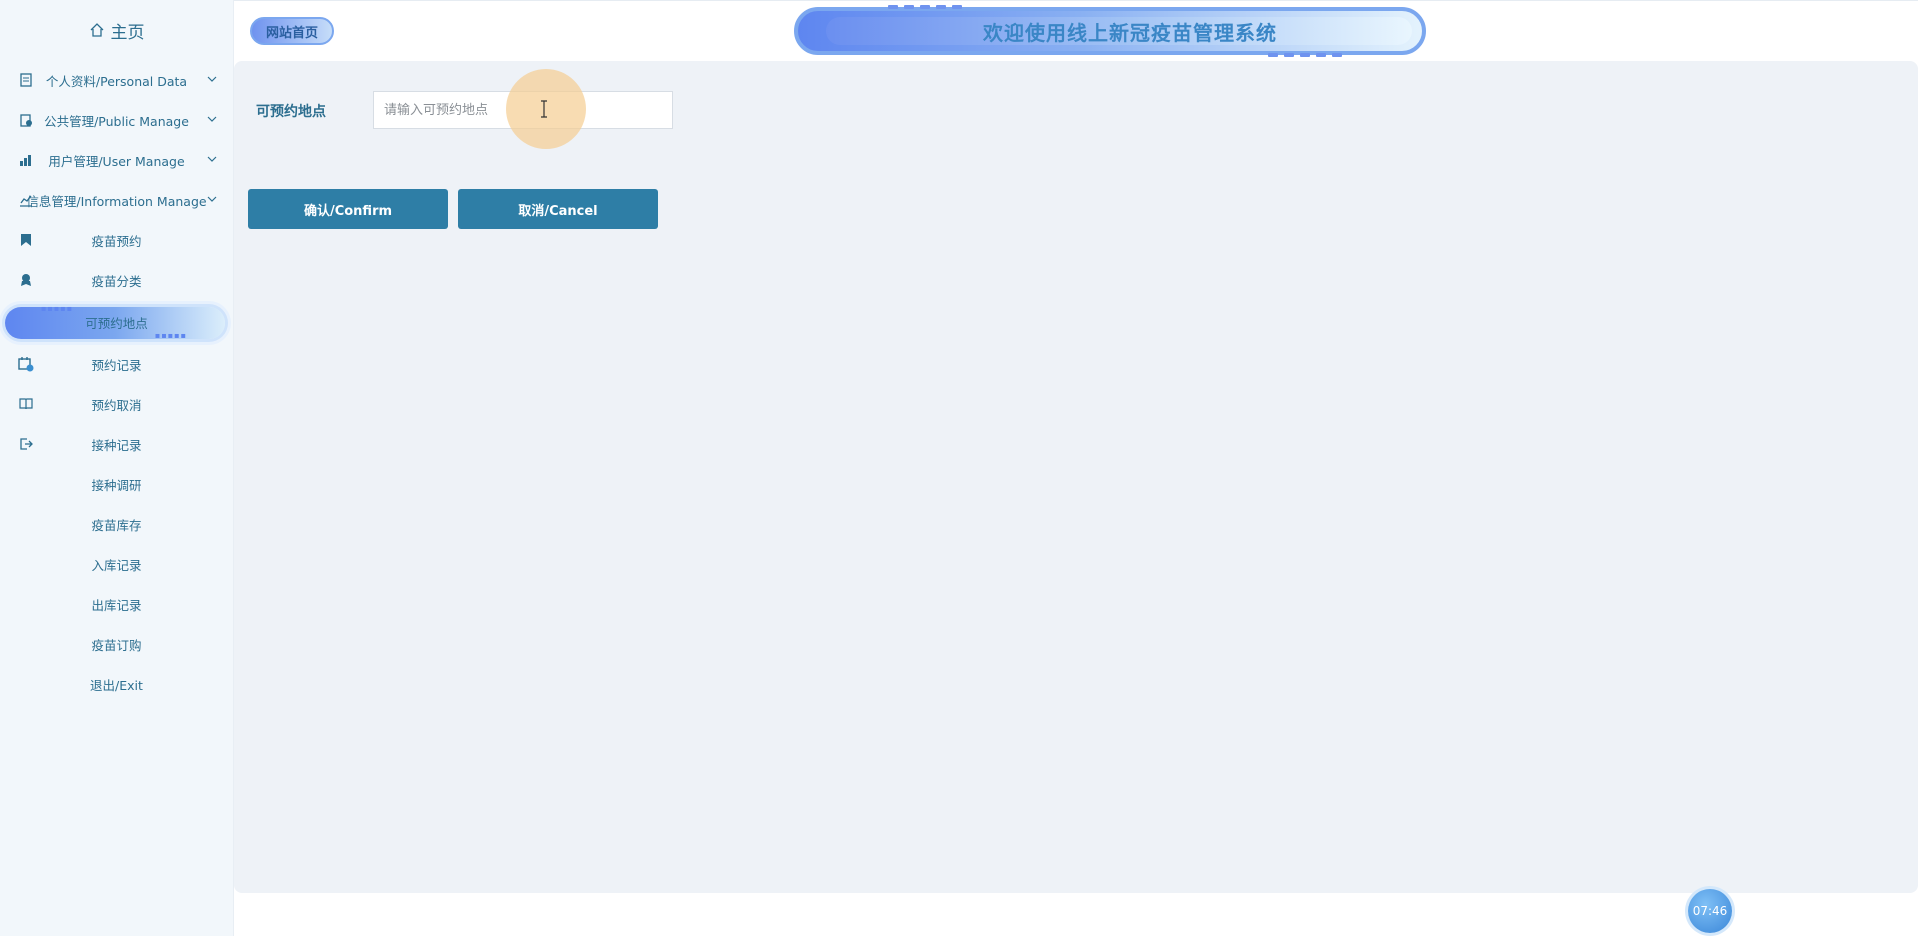 The width and height of the screenshot is (1918, 936). Describe the element at coordinates (127, 32) in the screenshot. I see `home-label: 主页` at that location.